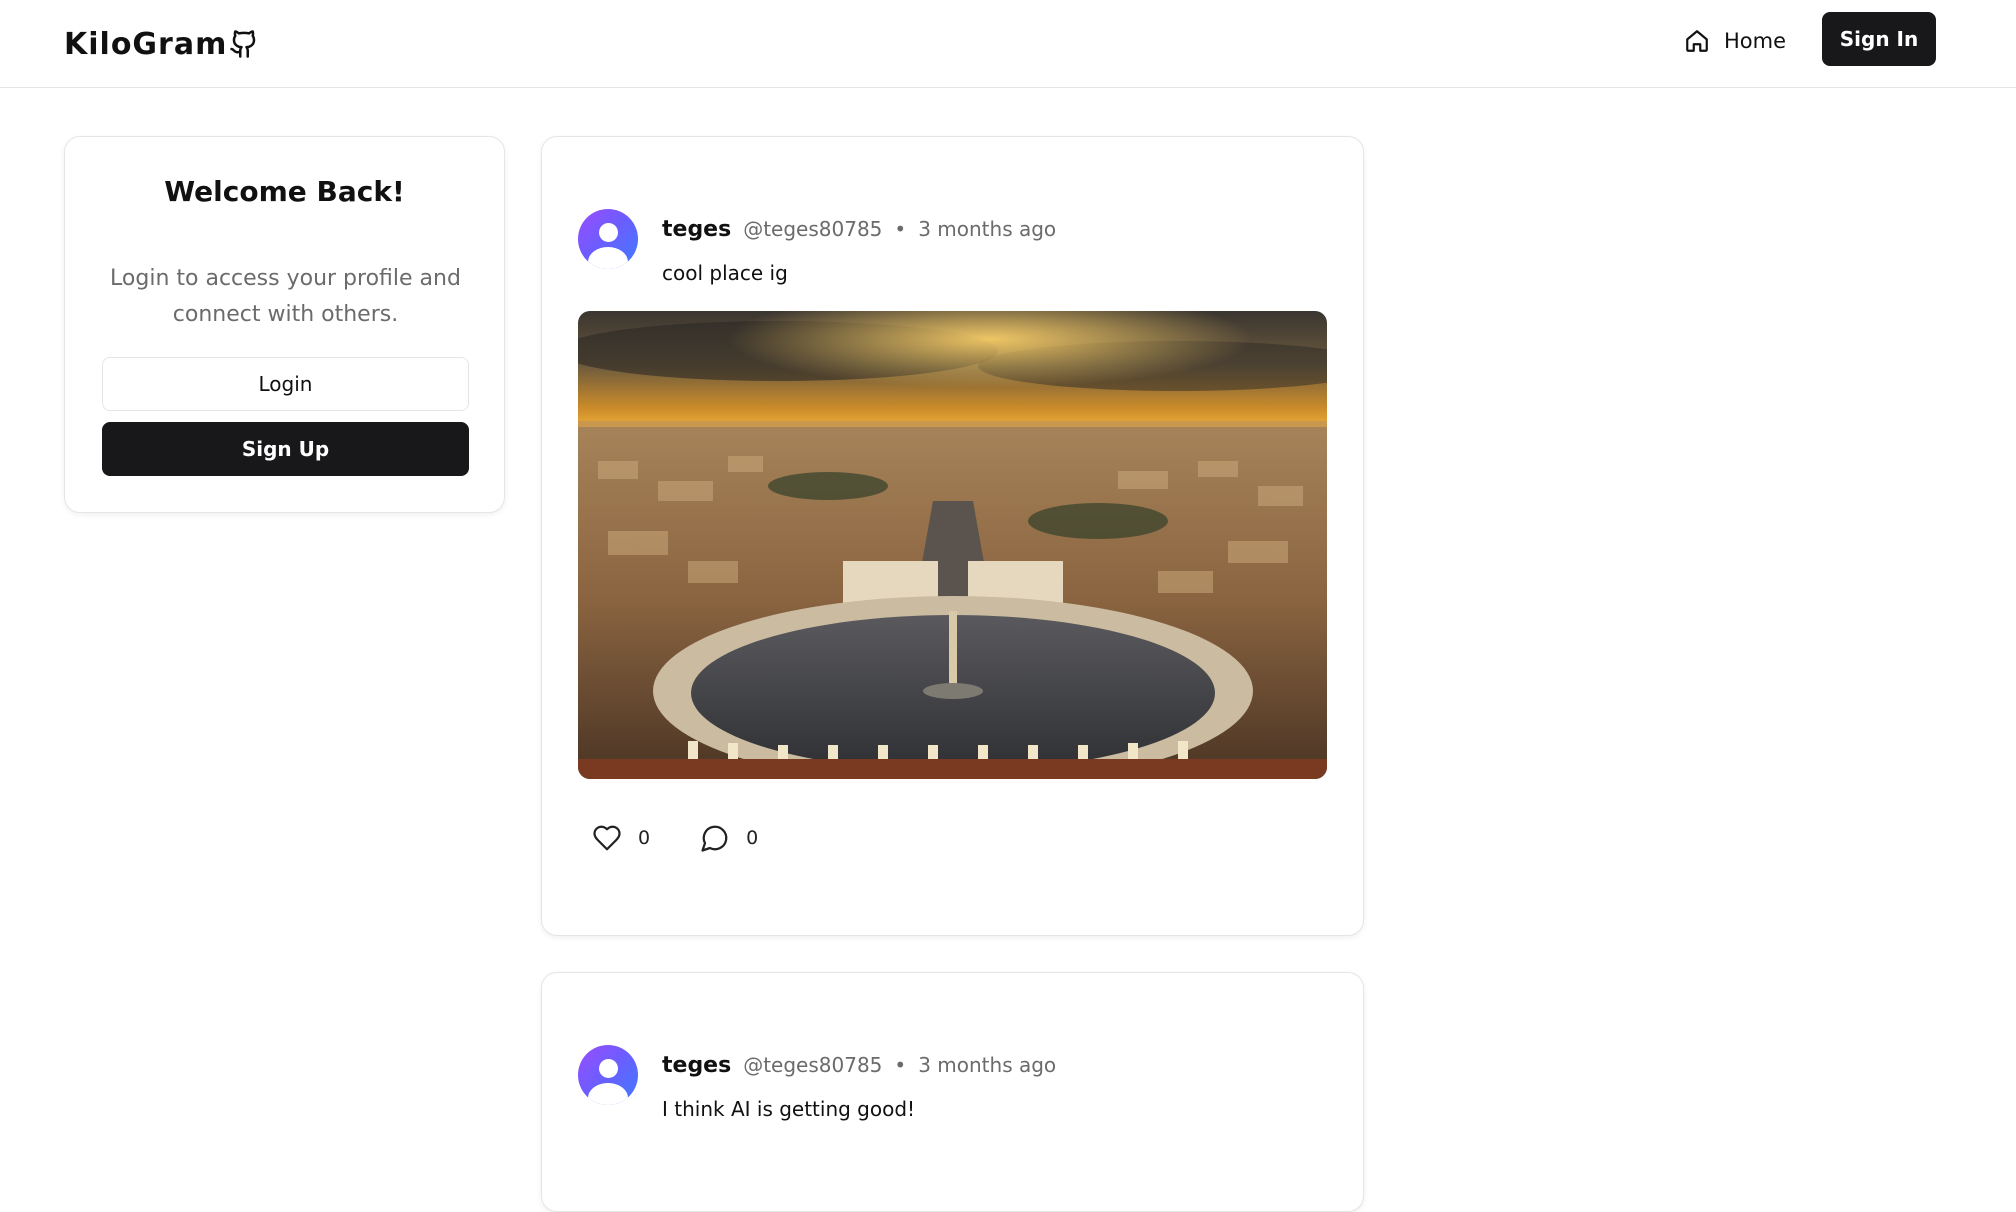 This screenshot has height=1212, width=2016. Describe the element at coordinates (285, 384) in the screenshot. I see `login-button: Login` at that location.